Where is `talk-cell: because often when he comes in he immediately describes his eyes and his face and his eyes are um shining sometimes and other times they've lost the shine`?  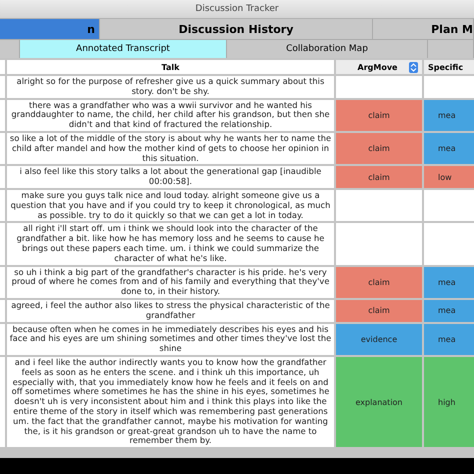
talk-cell: because often when he comes in he immediately describes his eyes and his face and his eyes are um shining sometimes and other times they've lost the shine is located at coordinates (170, 339).